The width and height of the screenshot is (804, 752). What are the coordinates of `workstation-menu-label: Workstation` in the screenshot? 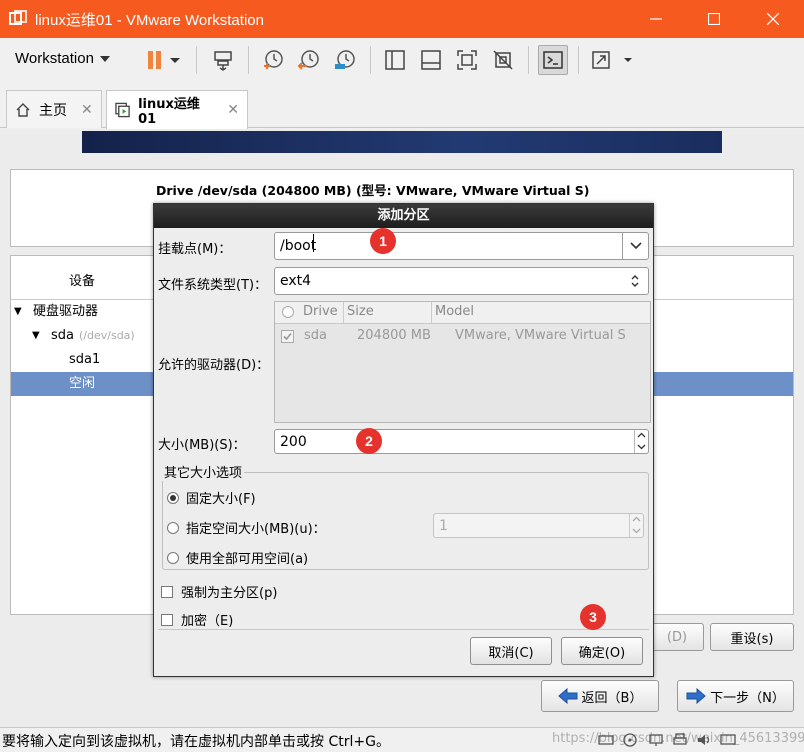 It's located at (54, 58).